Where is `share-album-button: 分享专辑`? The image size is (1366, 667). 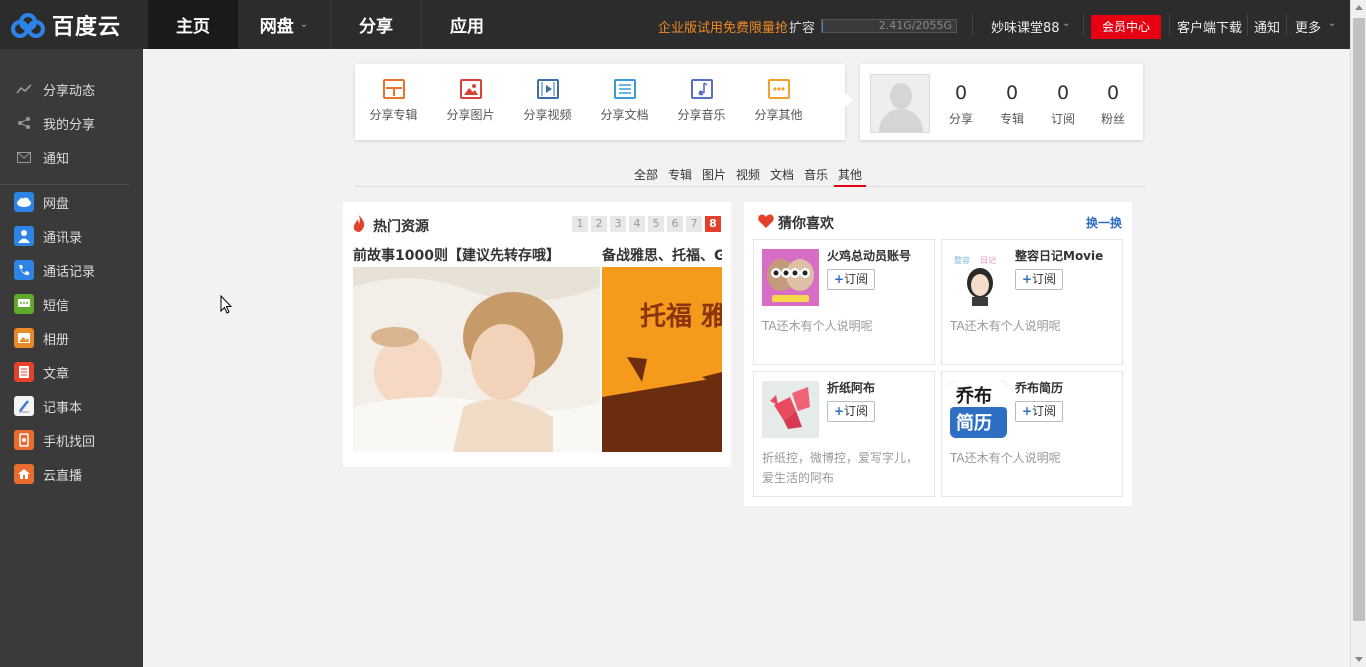
share-album-button: 分享专辑 is located at coordinates (393, 102).